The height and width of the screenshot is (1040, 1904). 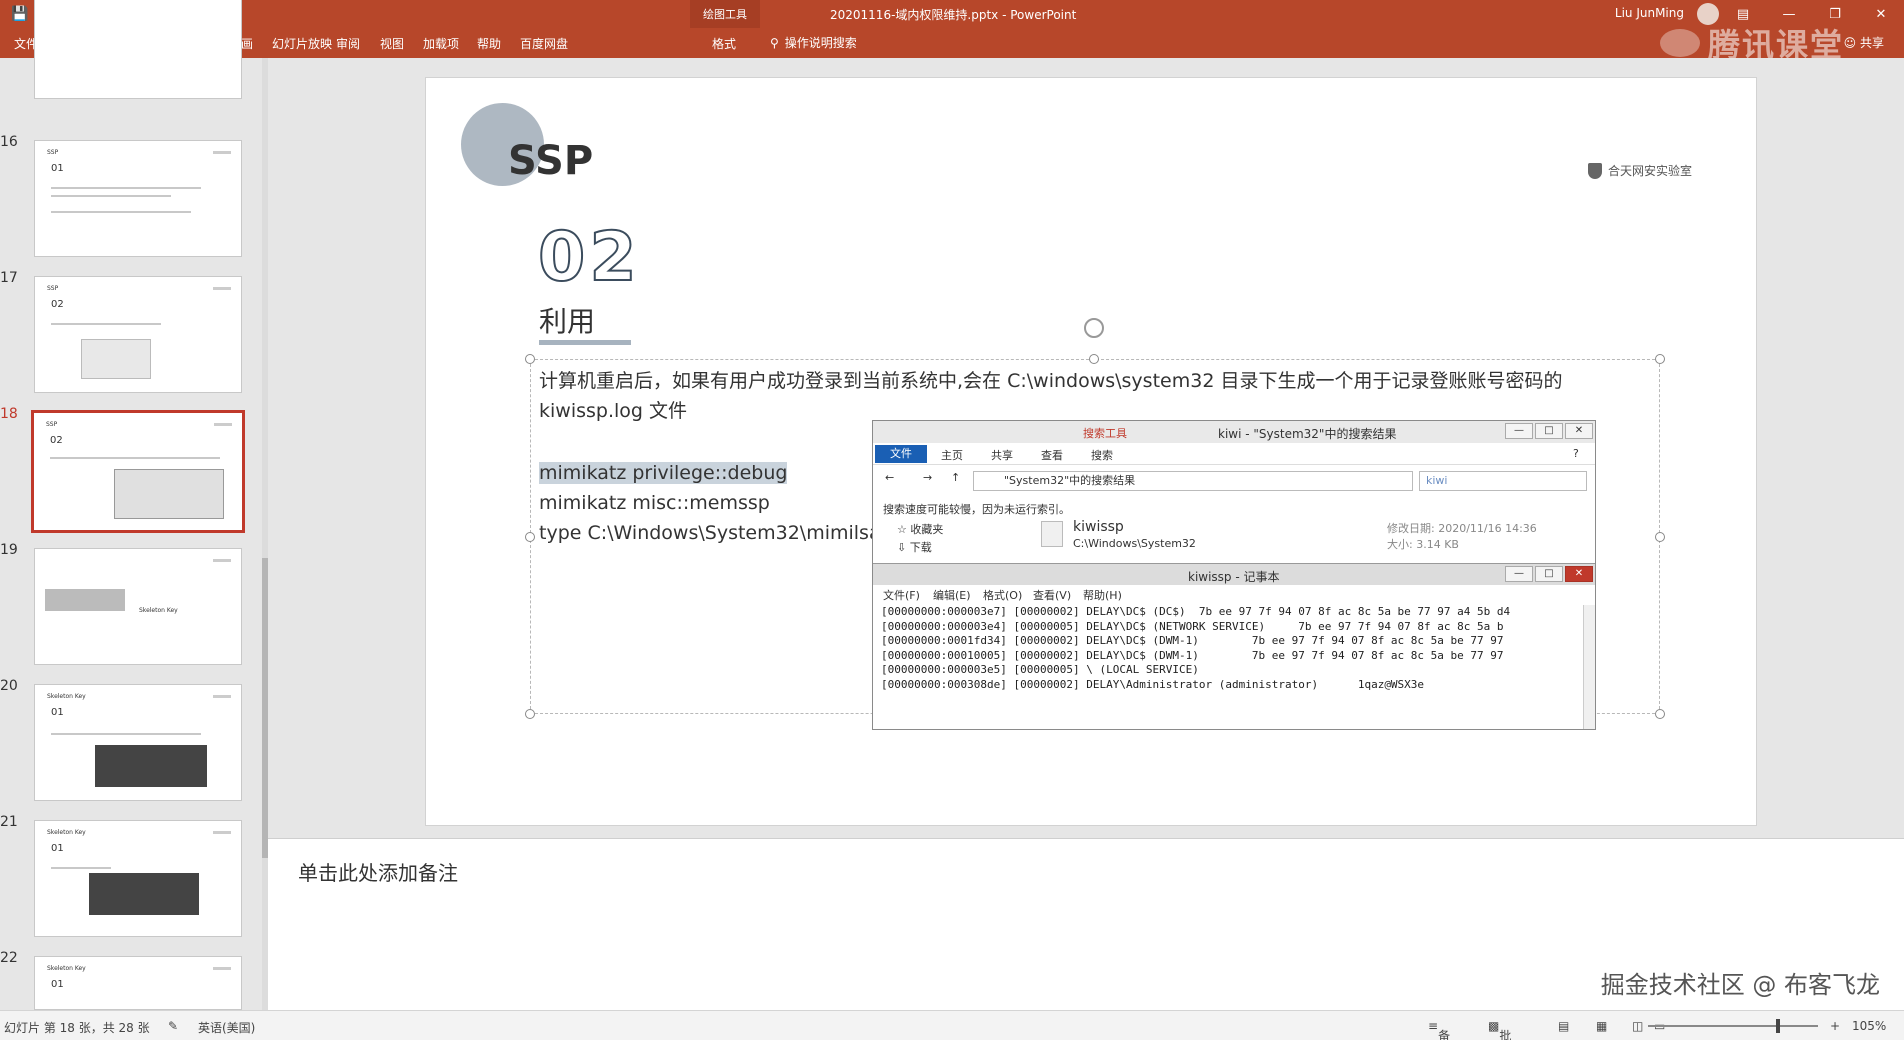 I want to click on notes-pane: 单击此处添加备注 掘金技术社区 @ 布客飞龙, so click(x=1086, y=924).